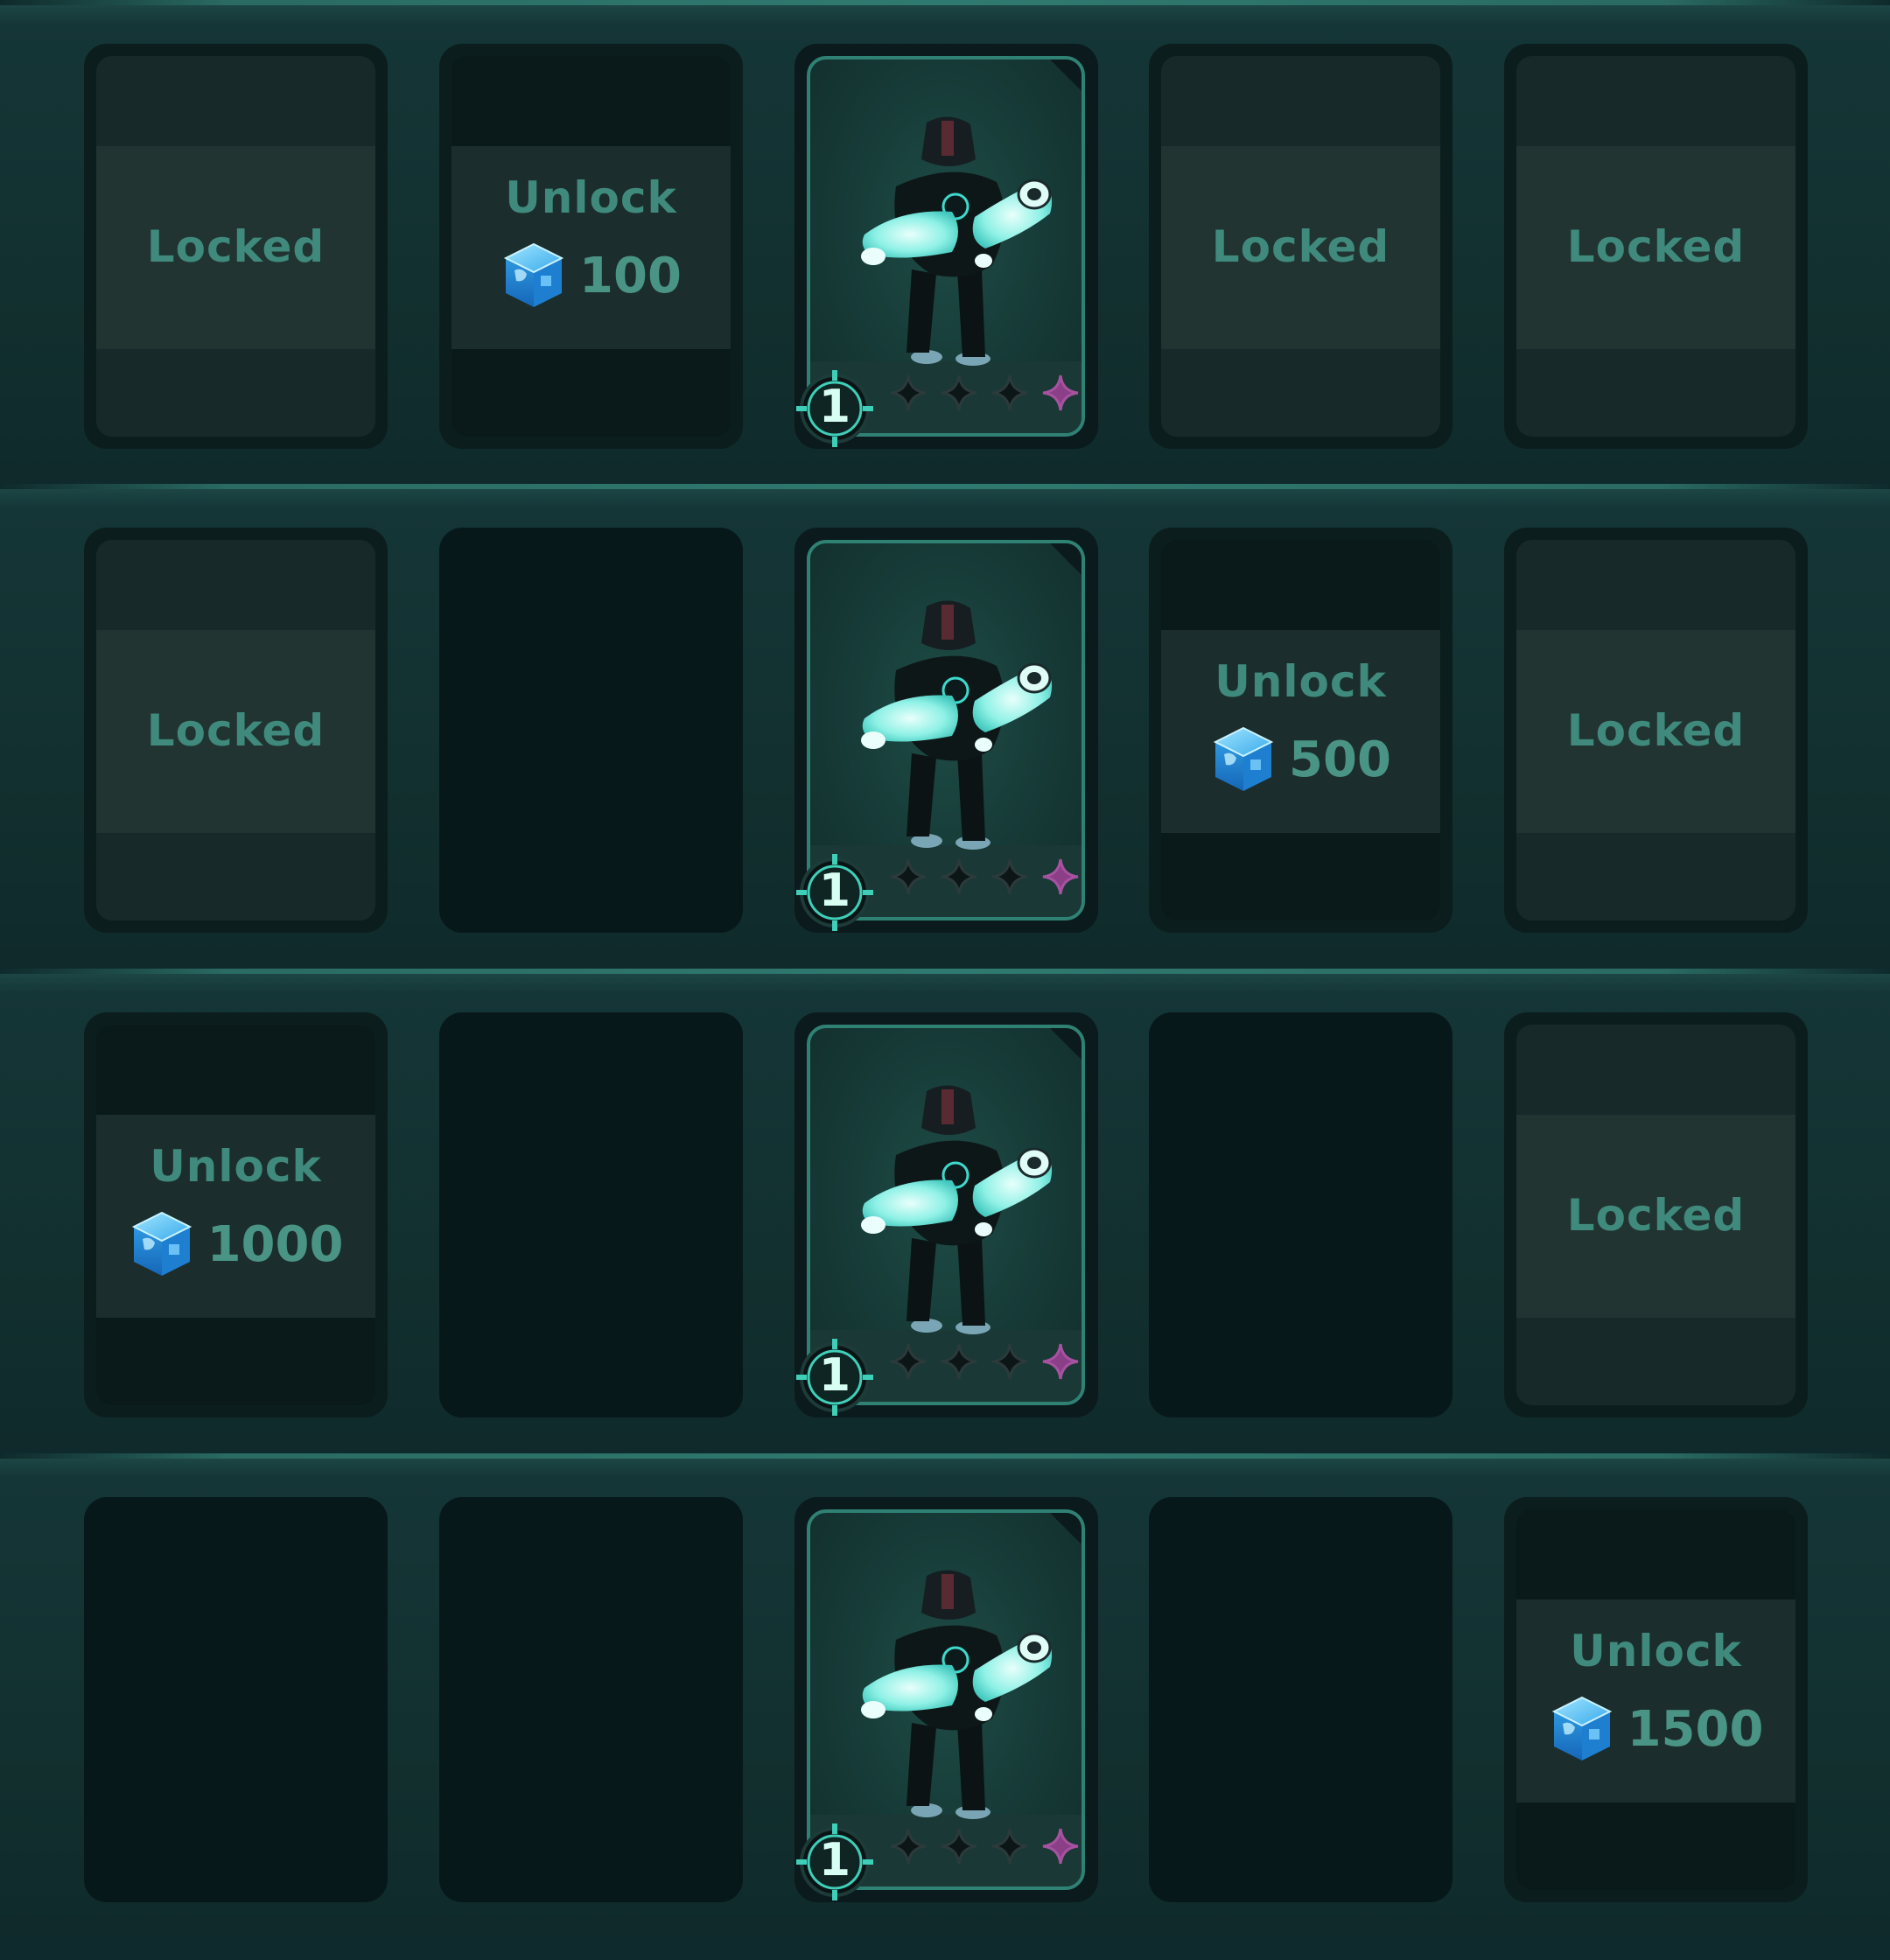 The image size is (1890, 1960). I want to click on slot-band: Unlock 1000, so click(235, 1216).